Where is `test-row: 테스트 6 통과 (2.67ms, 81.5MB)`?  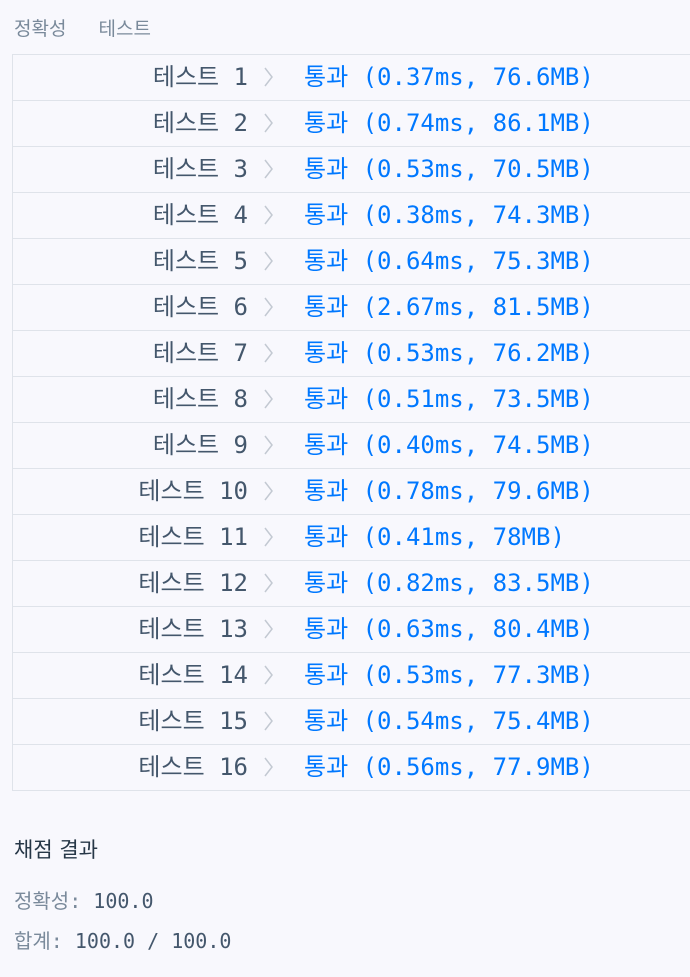
test-row: 테스트 6 통과 (2.67ms, 81.5MB) is located at coordinates (351, 308).